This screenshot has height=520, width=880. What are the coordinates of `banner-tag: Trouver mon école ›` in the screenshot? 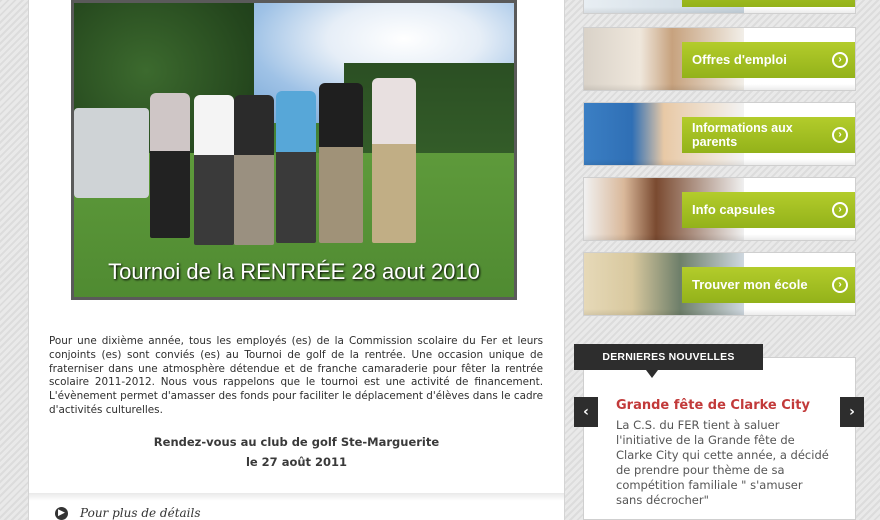 It's located at (768, 285).